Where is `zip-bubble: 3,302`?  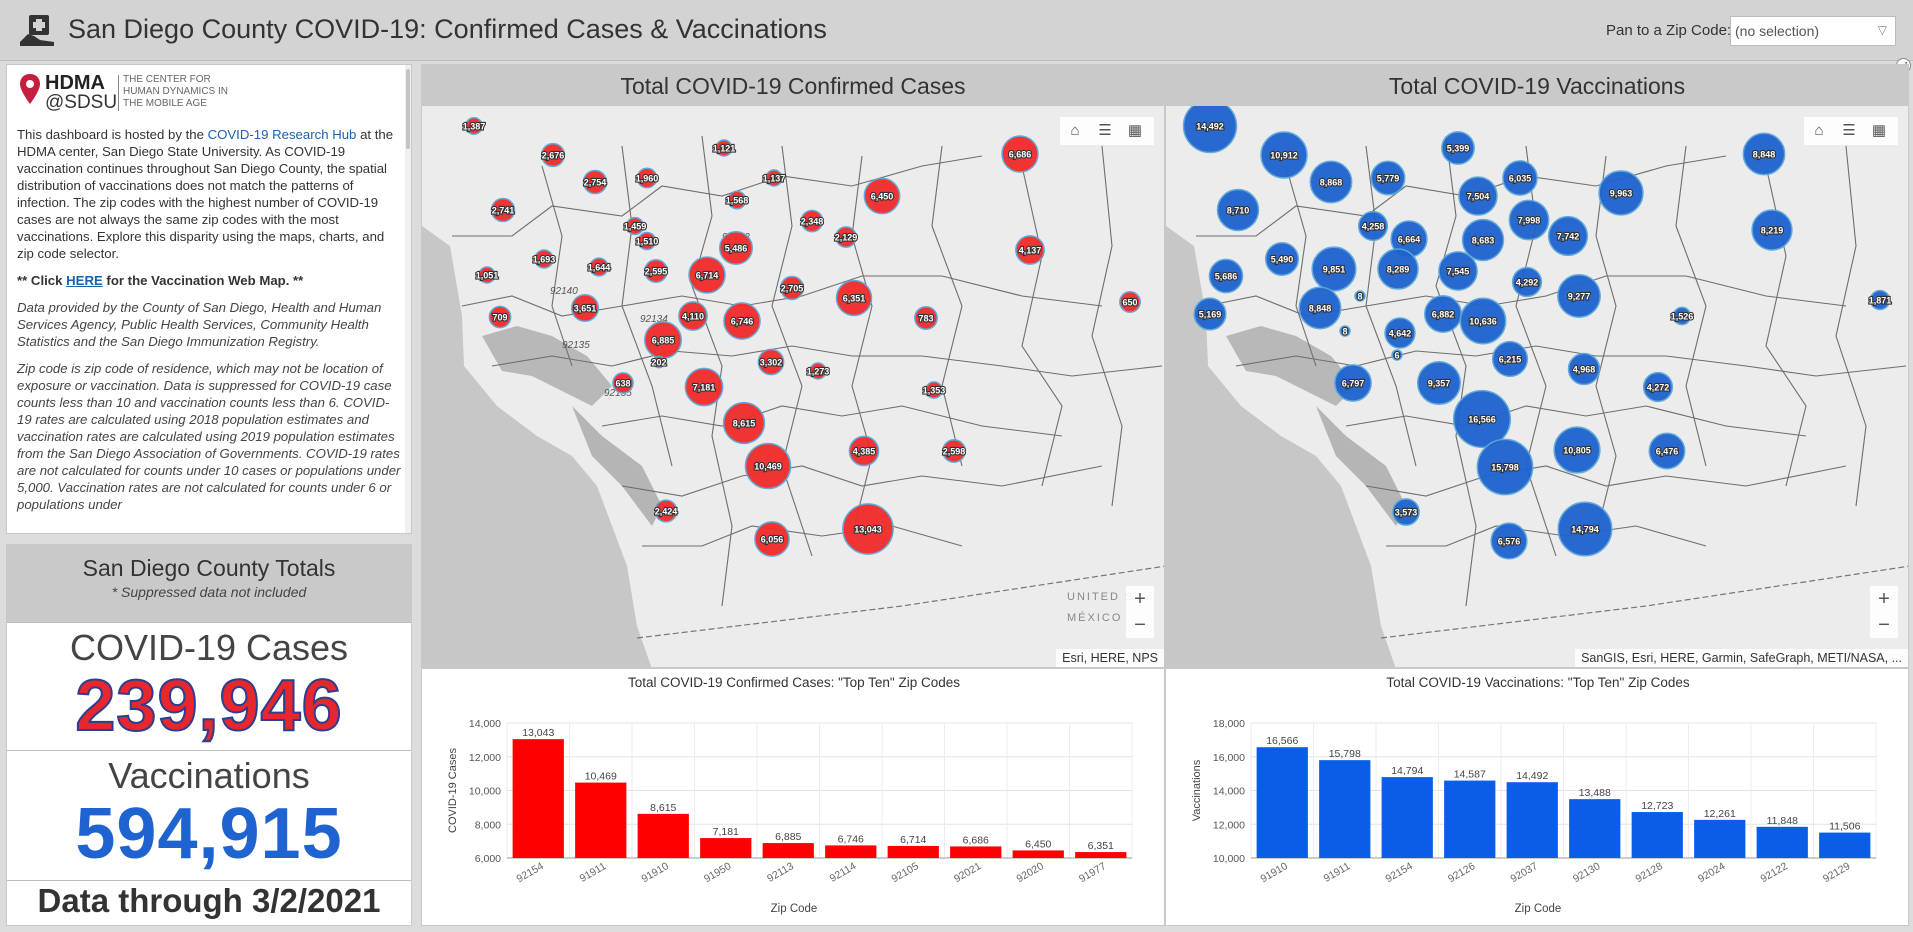
zip-bubble: 3,302 is located at coordinates (771, 362).